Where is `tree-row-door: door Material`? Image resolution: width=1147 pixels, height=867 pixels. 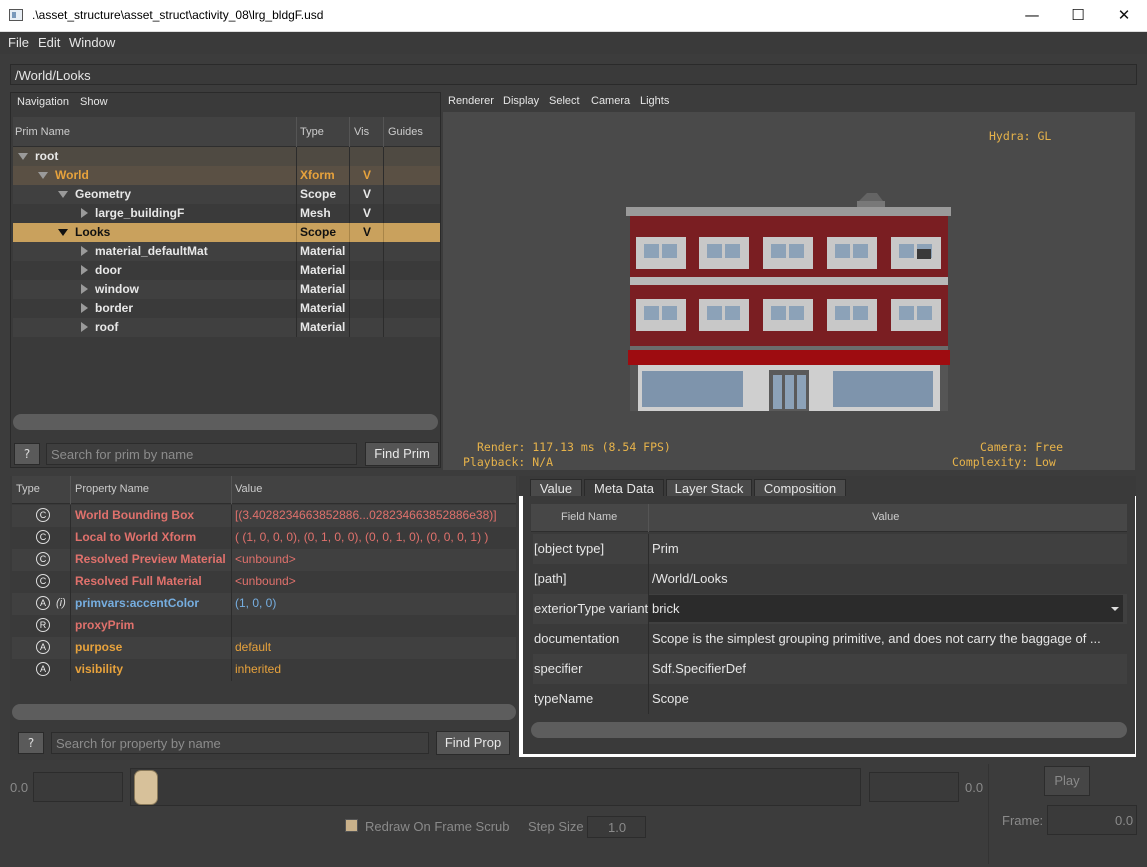
tree-row-door: door Material is located at coordinates (226, 270).